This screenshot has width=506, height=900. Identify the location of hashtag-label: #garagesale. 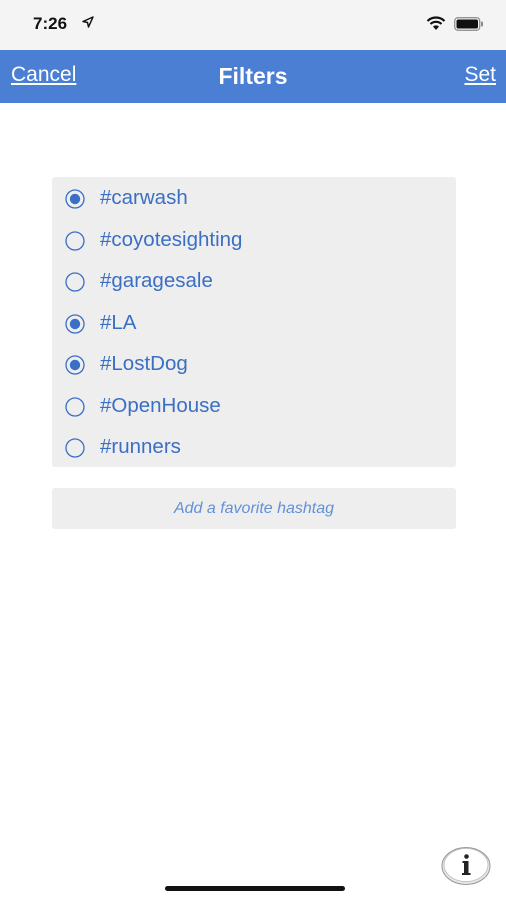
(156, 280).